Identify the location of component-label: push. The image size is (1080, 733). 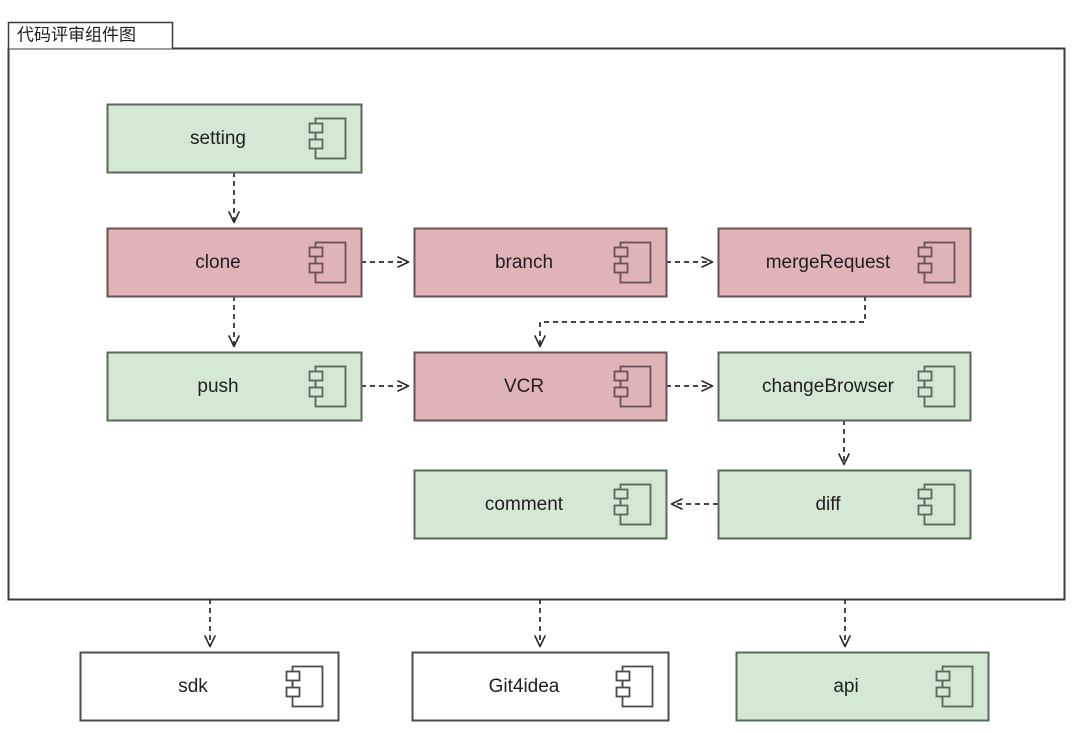
(217, 386).